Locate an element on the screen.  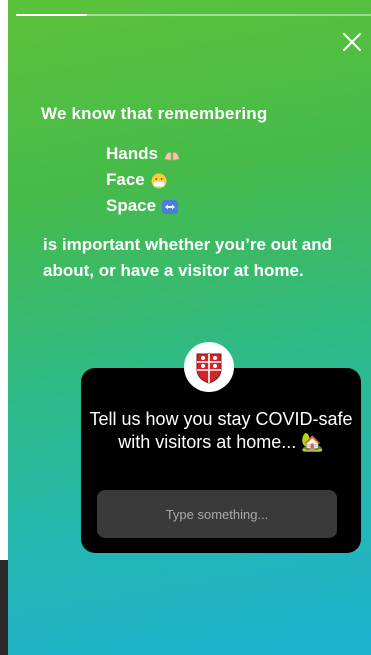
list-item-label: Space is located at coordinates (131, 205).